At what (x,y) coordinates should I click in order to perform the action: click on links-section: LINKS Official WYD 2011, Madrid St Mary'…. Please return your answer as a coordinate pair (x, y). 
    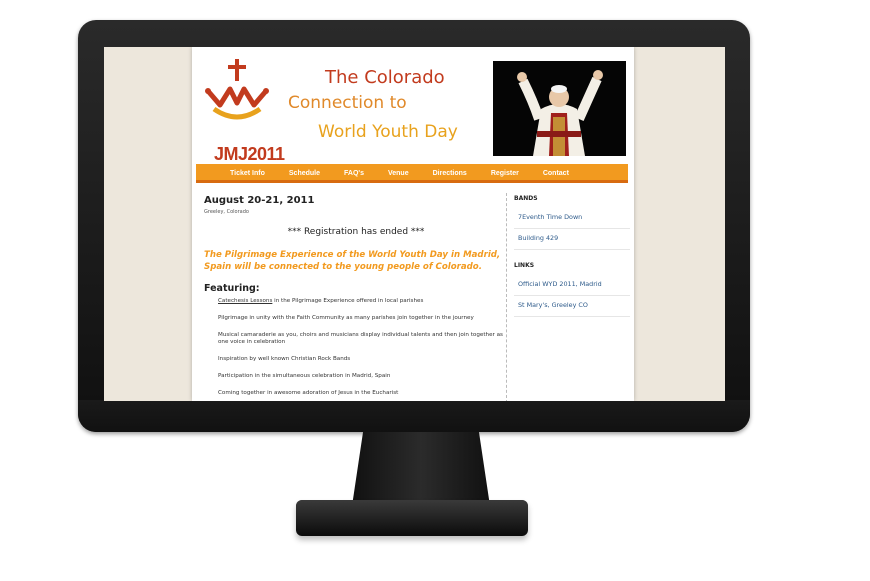
    Looking at the image, I should click on (572, 289).